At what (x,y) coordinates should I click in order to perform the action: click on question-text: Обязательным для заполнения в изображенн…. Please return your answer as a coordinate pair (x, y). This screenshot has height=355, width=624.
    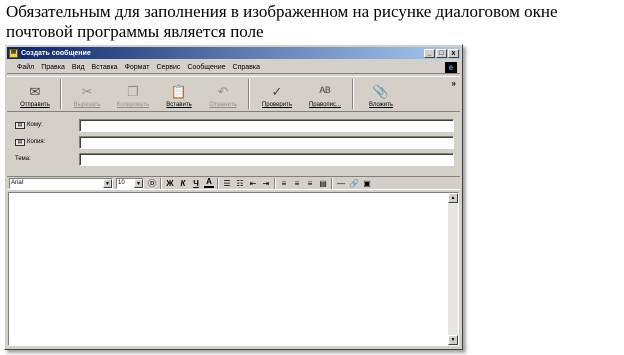
    Looking at the image, I should click on (282, 21).